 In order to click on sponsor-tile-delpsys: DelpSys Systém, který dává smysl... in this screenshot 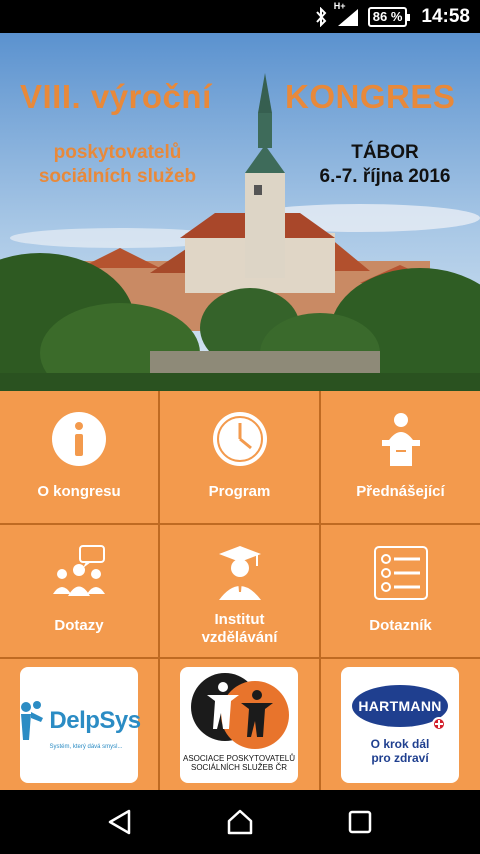, I will do `click(79, 724)`.